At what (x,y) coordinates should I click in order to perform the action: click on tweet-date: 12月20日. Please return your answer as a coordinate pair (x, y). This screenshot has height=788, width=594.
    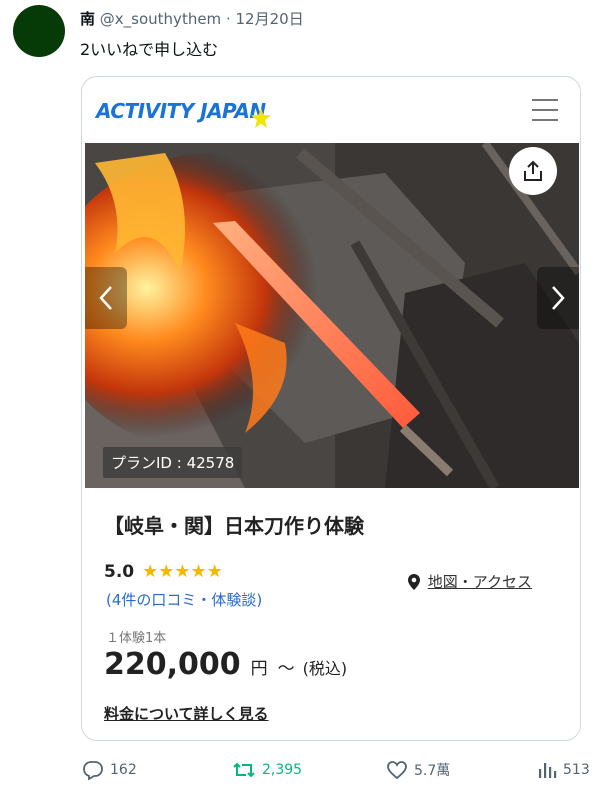
    Looking at the image, I should click on (270, 19).